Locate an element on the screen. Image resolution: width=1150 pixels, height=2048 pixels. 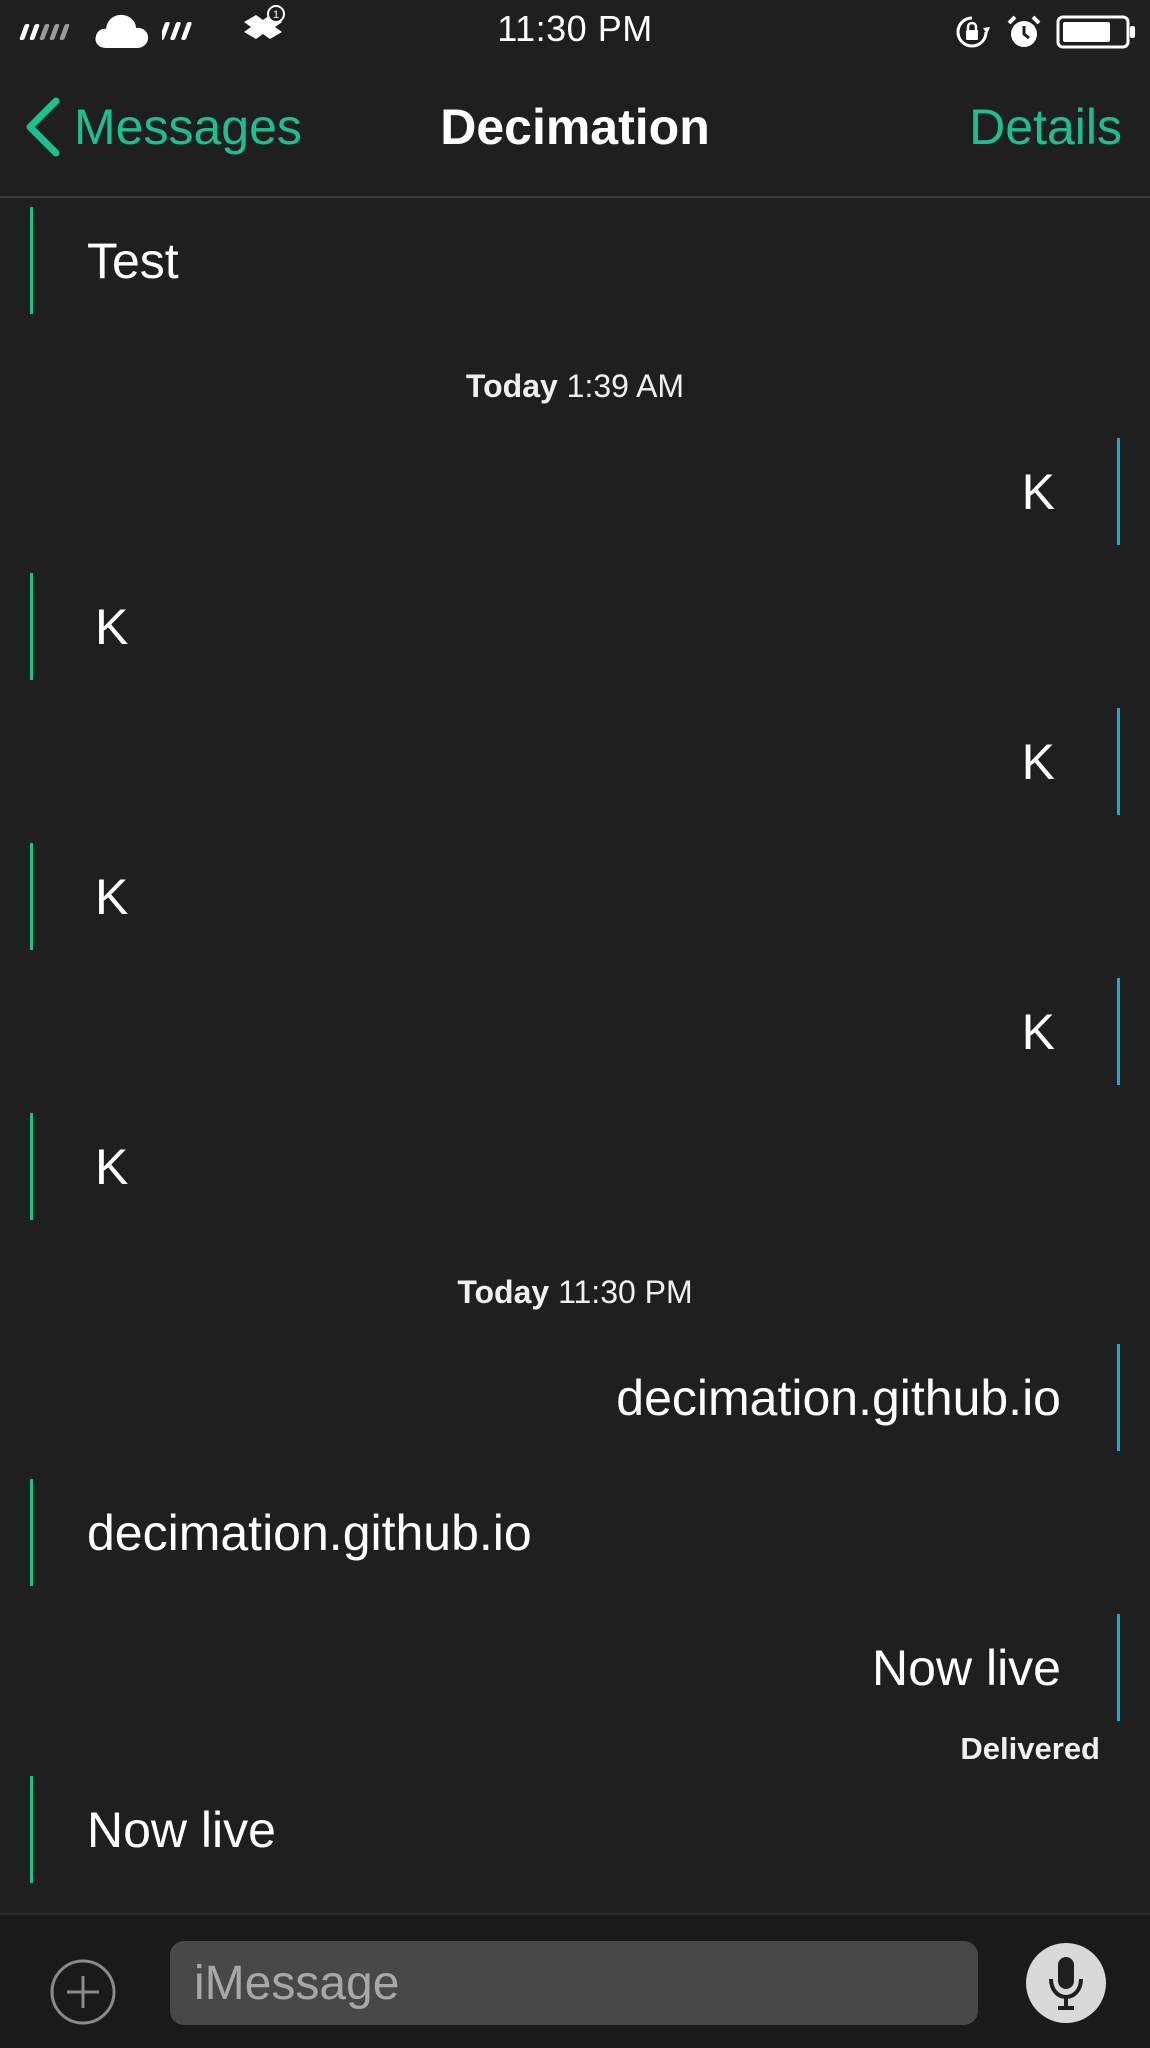
incoming-message: Now live is located at coordinates (153, 1829).